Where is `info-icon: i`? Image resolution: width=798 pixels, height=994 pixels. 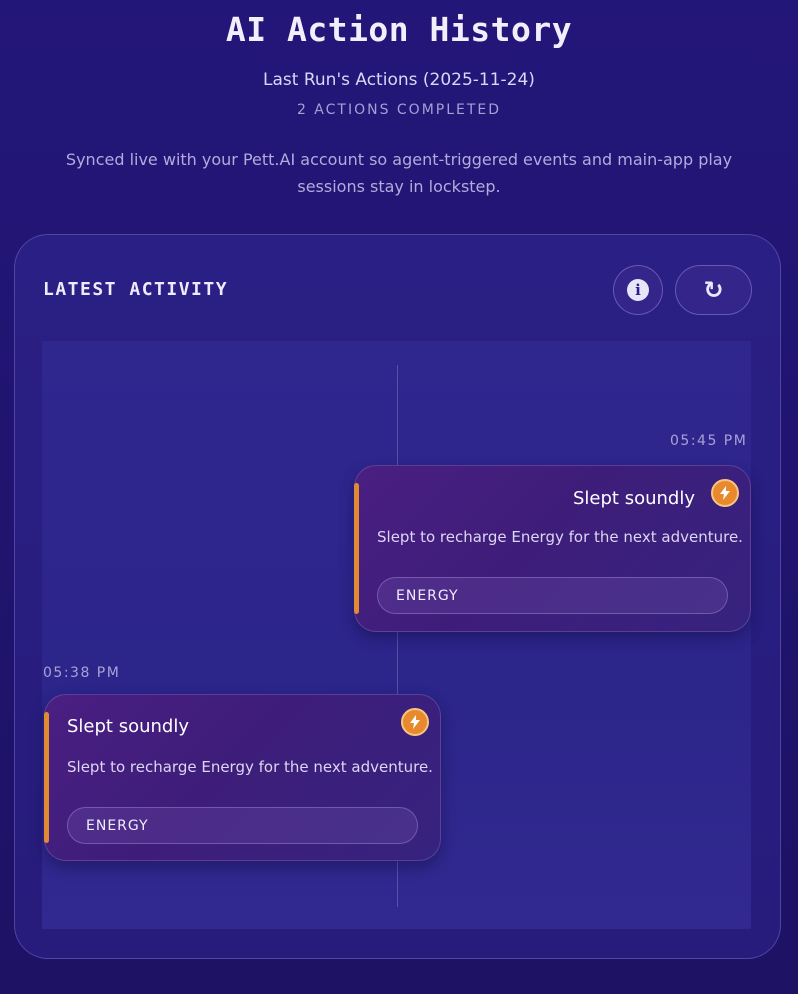 info-icon: i is located at coordinates (638, 290).